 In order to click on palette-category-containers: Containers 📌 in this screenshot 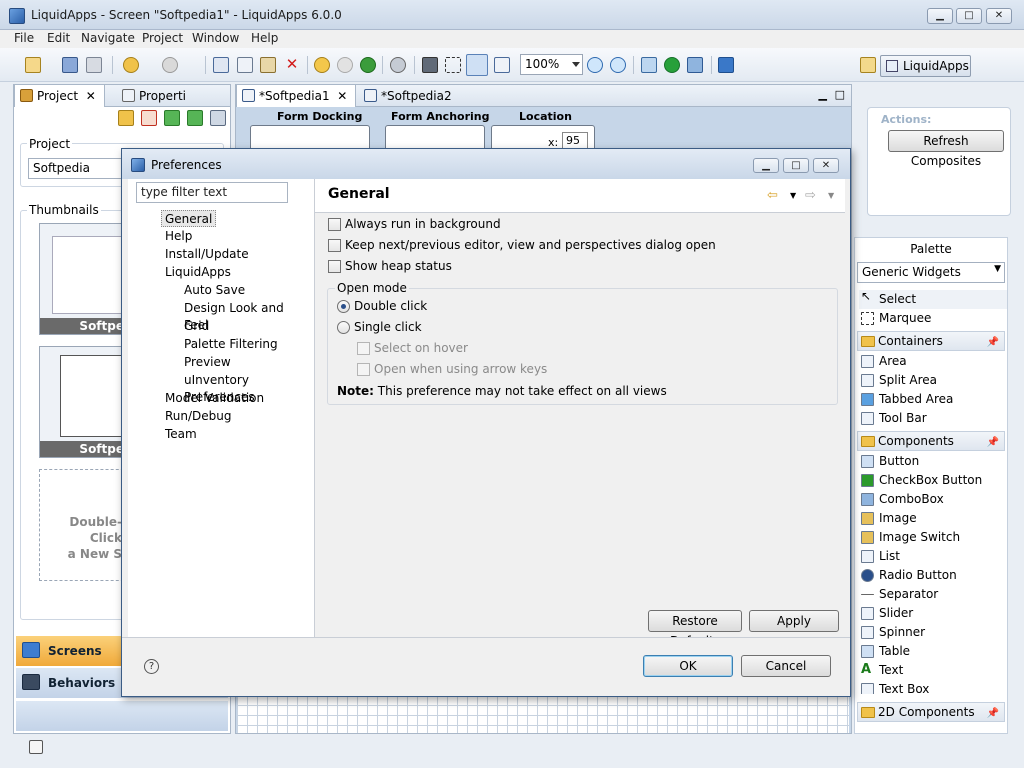, I will do `click(931, 341)`.